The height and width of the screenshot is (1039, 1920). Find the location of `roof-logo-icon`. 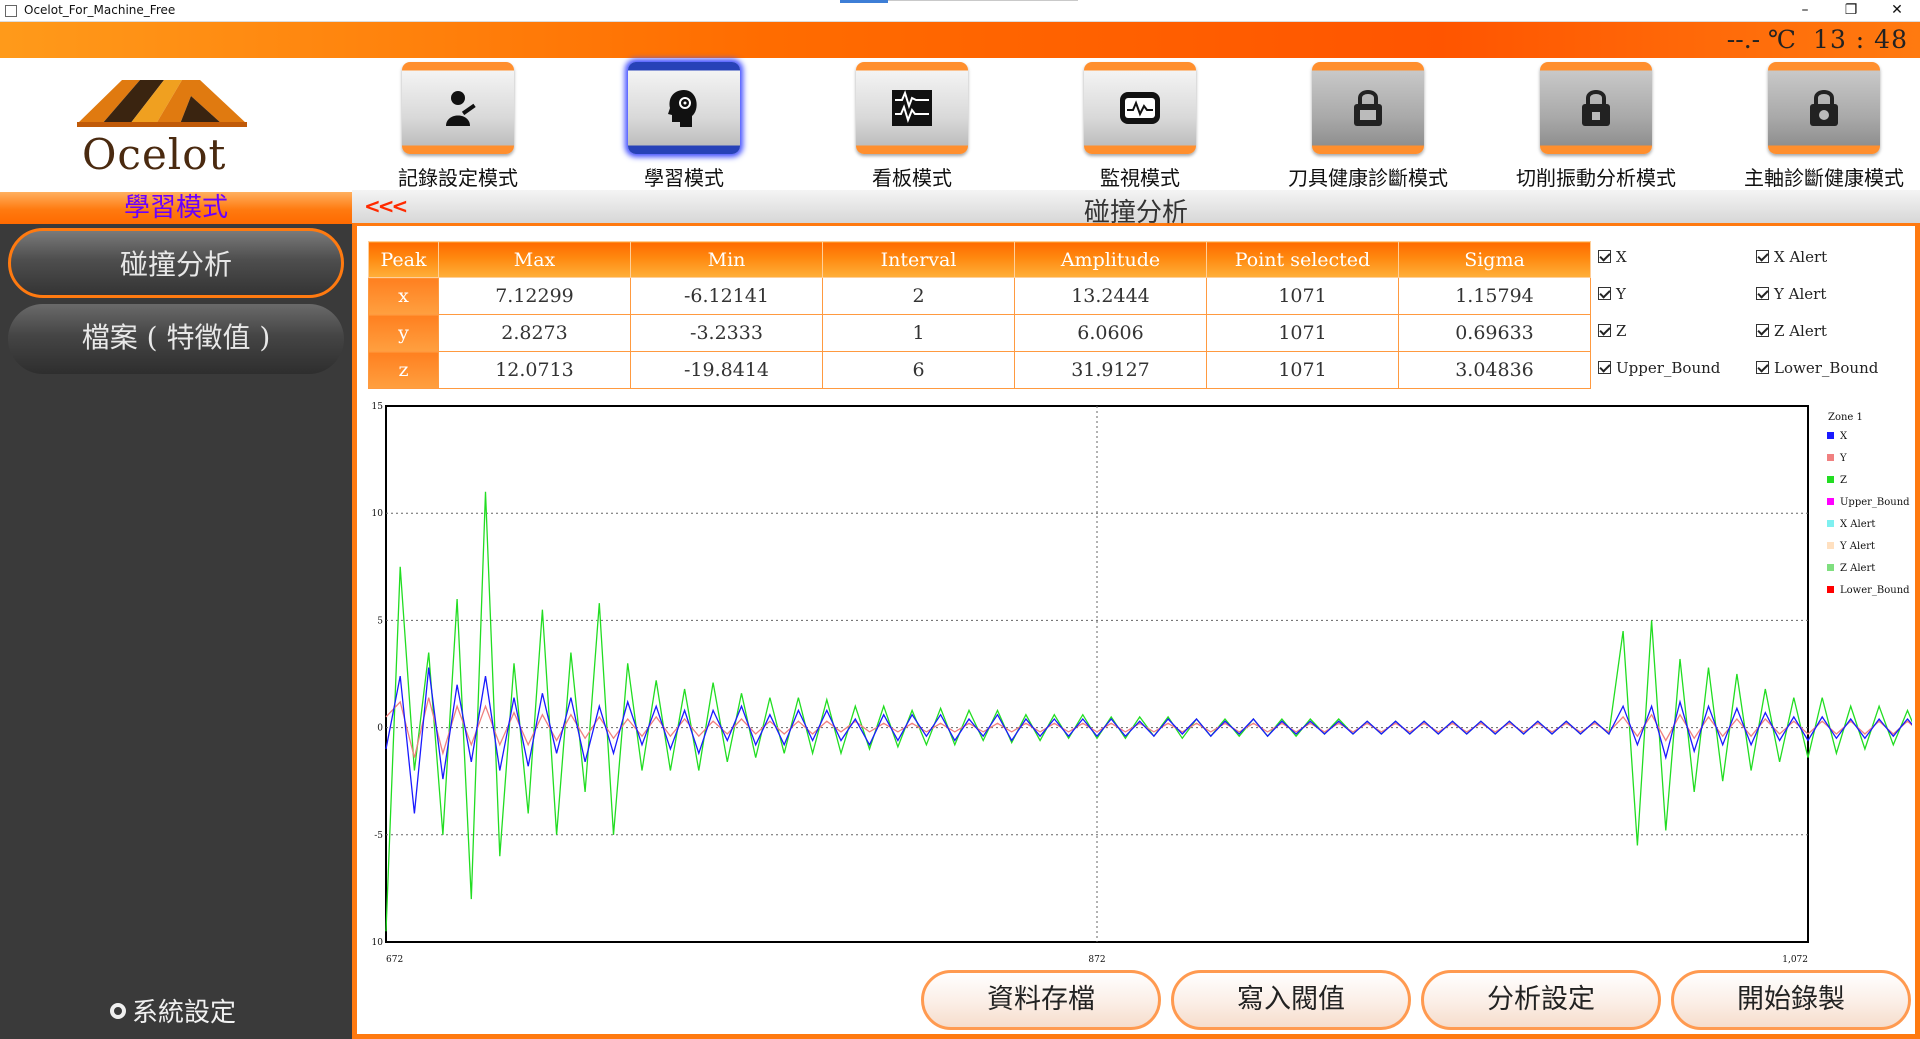

roof-logo-icon is located at coordinates (162, 103).